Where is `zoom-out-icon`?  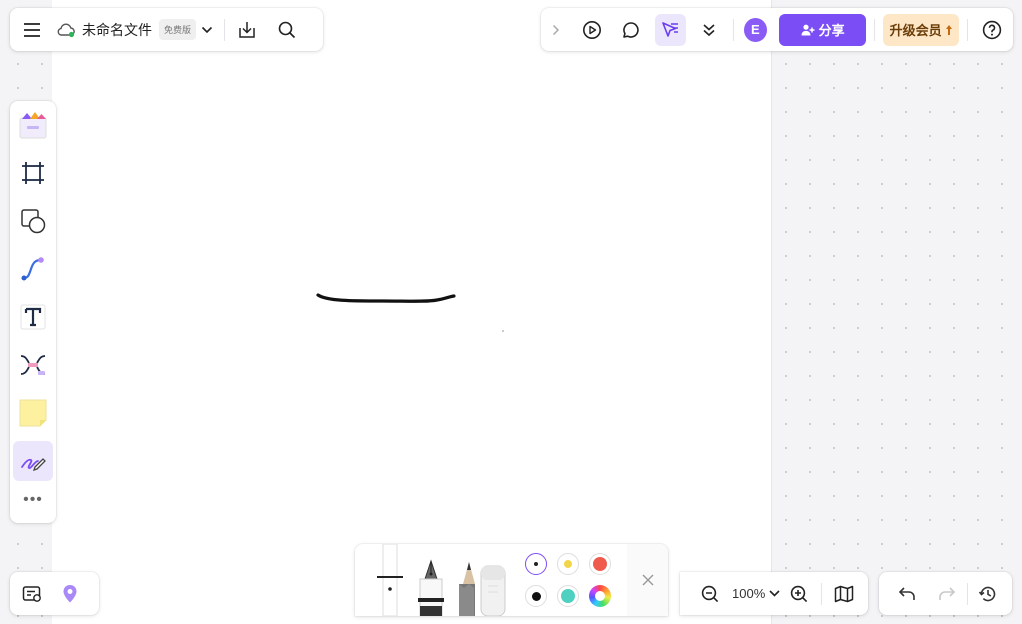 zoom-out-icon is located at coordinates (710, 594).